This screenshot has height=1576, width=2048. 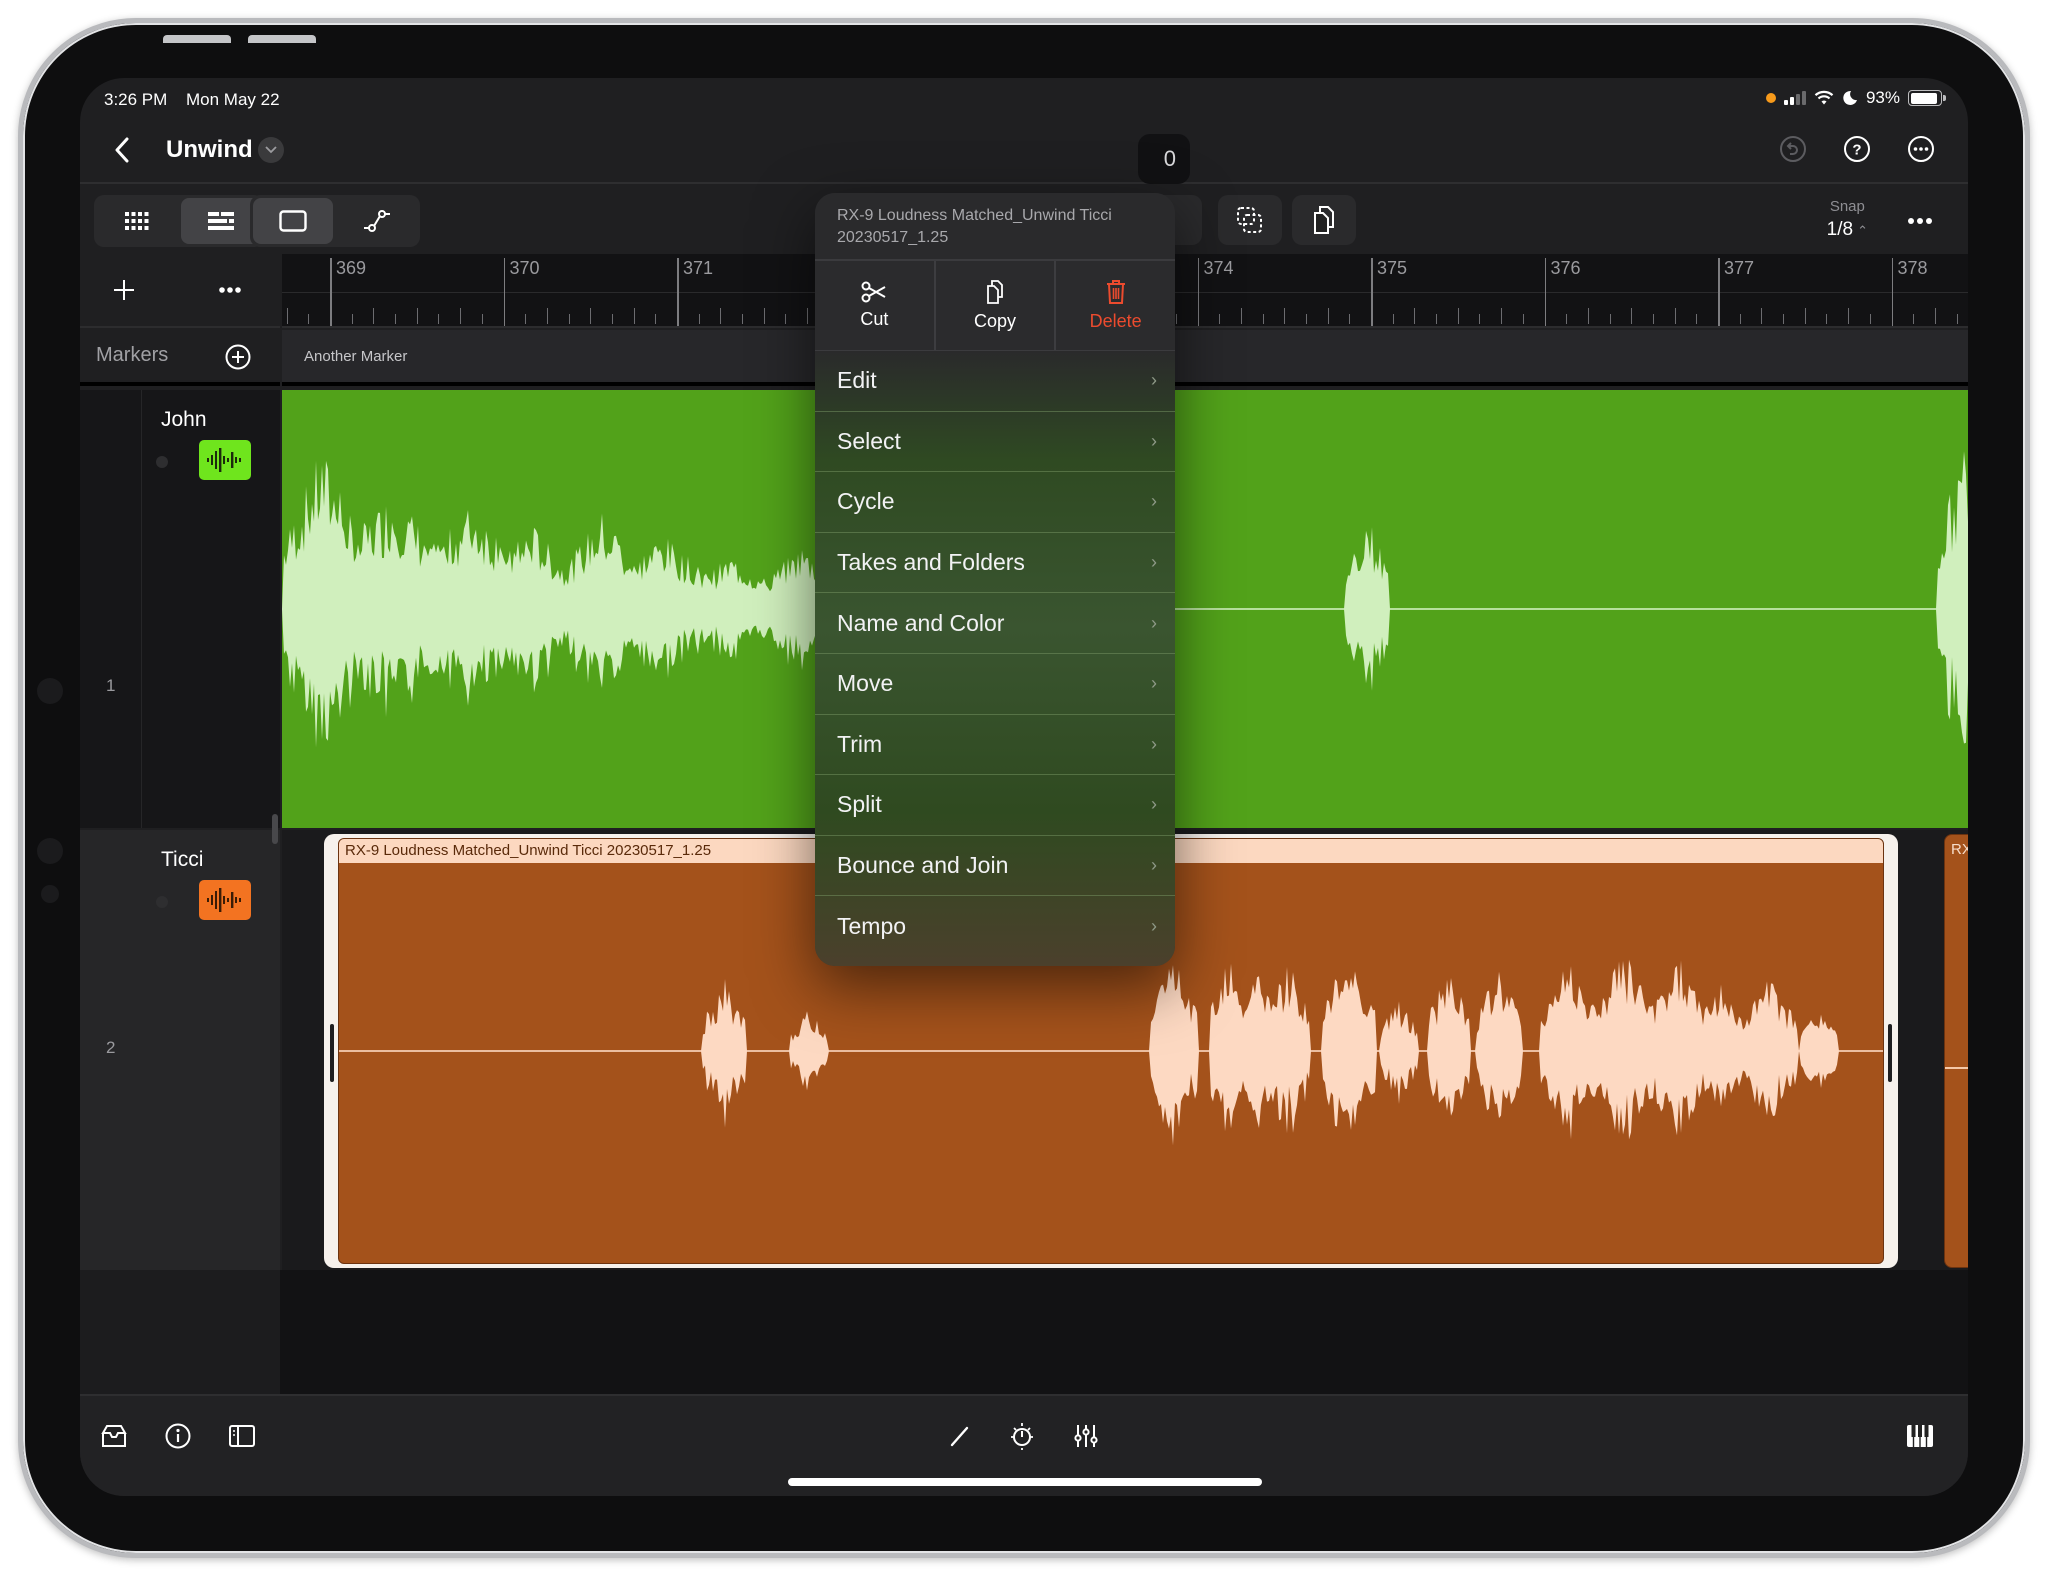 What do you see at coordinates (233, 99) in the screenshot?
I see `status-date: Mon May 22` at bounding box center [233, 99].